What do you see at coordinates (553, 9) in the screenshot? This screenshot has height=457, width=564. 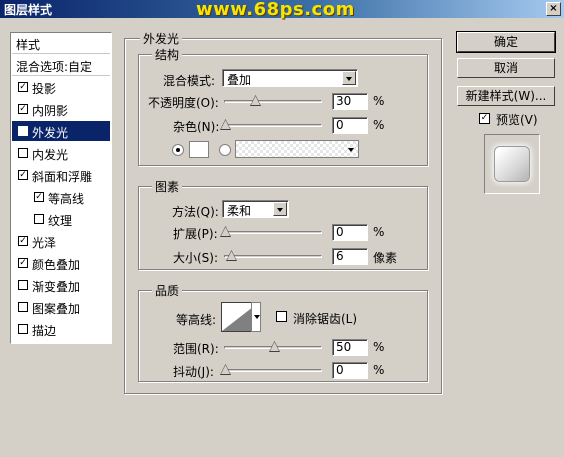 I see `close-button: ×` at bounding box center [553, 9].